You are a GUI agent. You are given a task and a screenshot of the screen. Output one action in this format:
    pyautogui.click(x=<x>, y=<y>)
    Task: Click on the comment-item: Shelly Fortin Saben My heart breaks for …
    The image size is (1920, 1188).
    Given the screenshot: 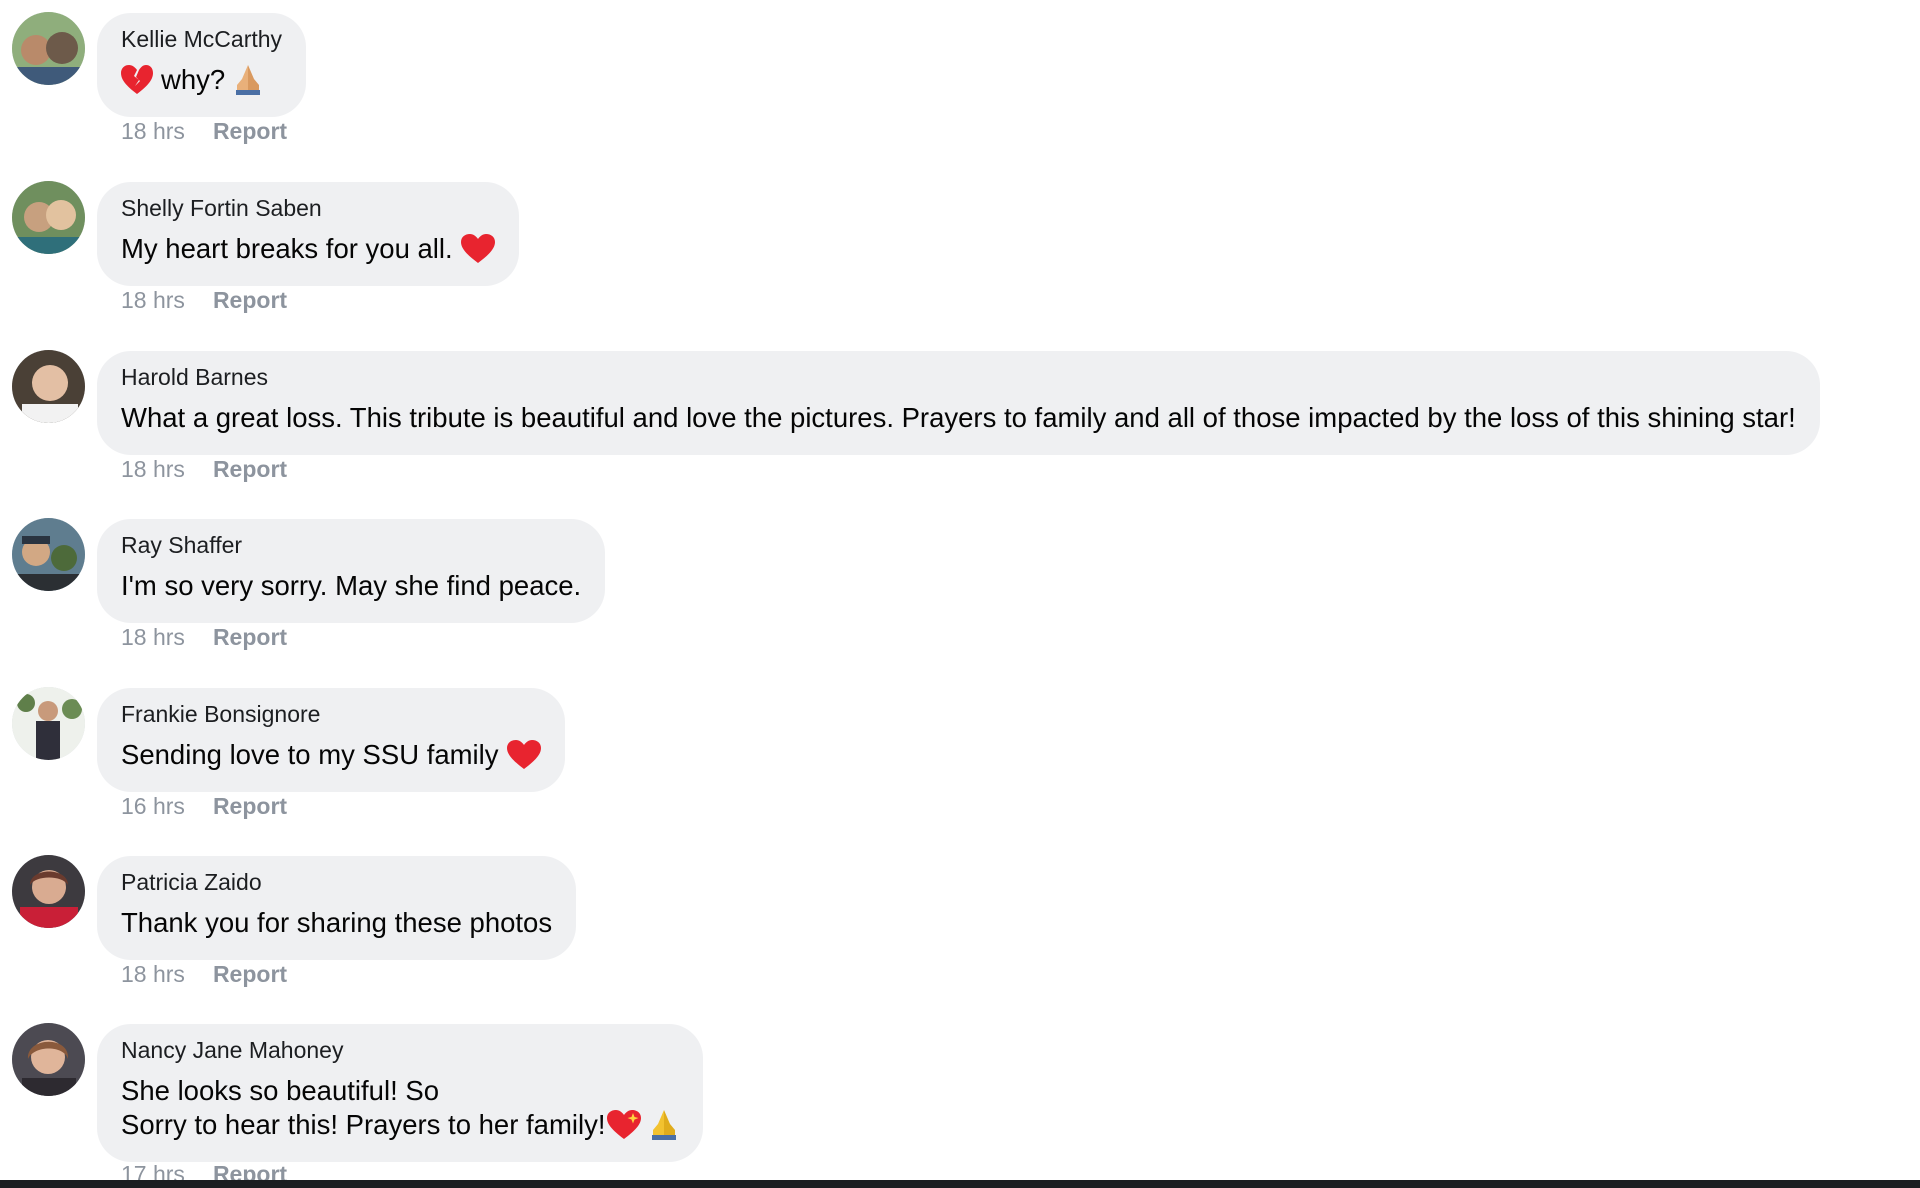 What is the action you would take?
    pyautogui.click(x=960, y=253)
    